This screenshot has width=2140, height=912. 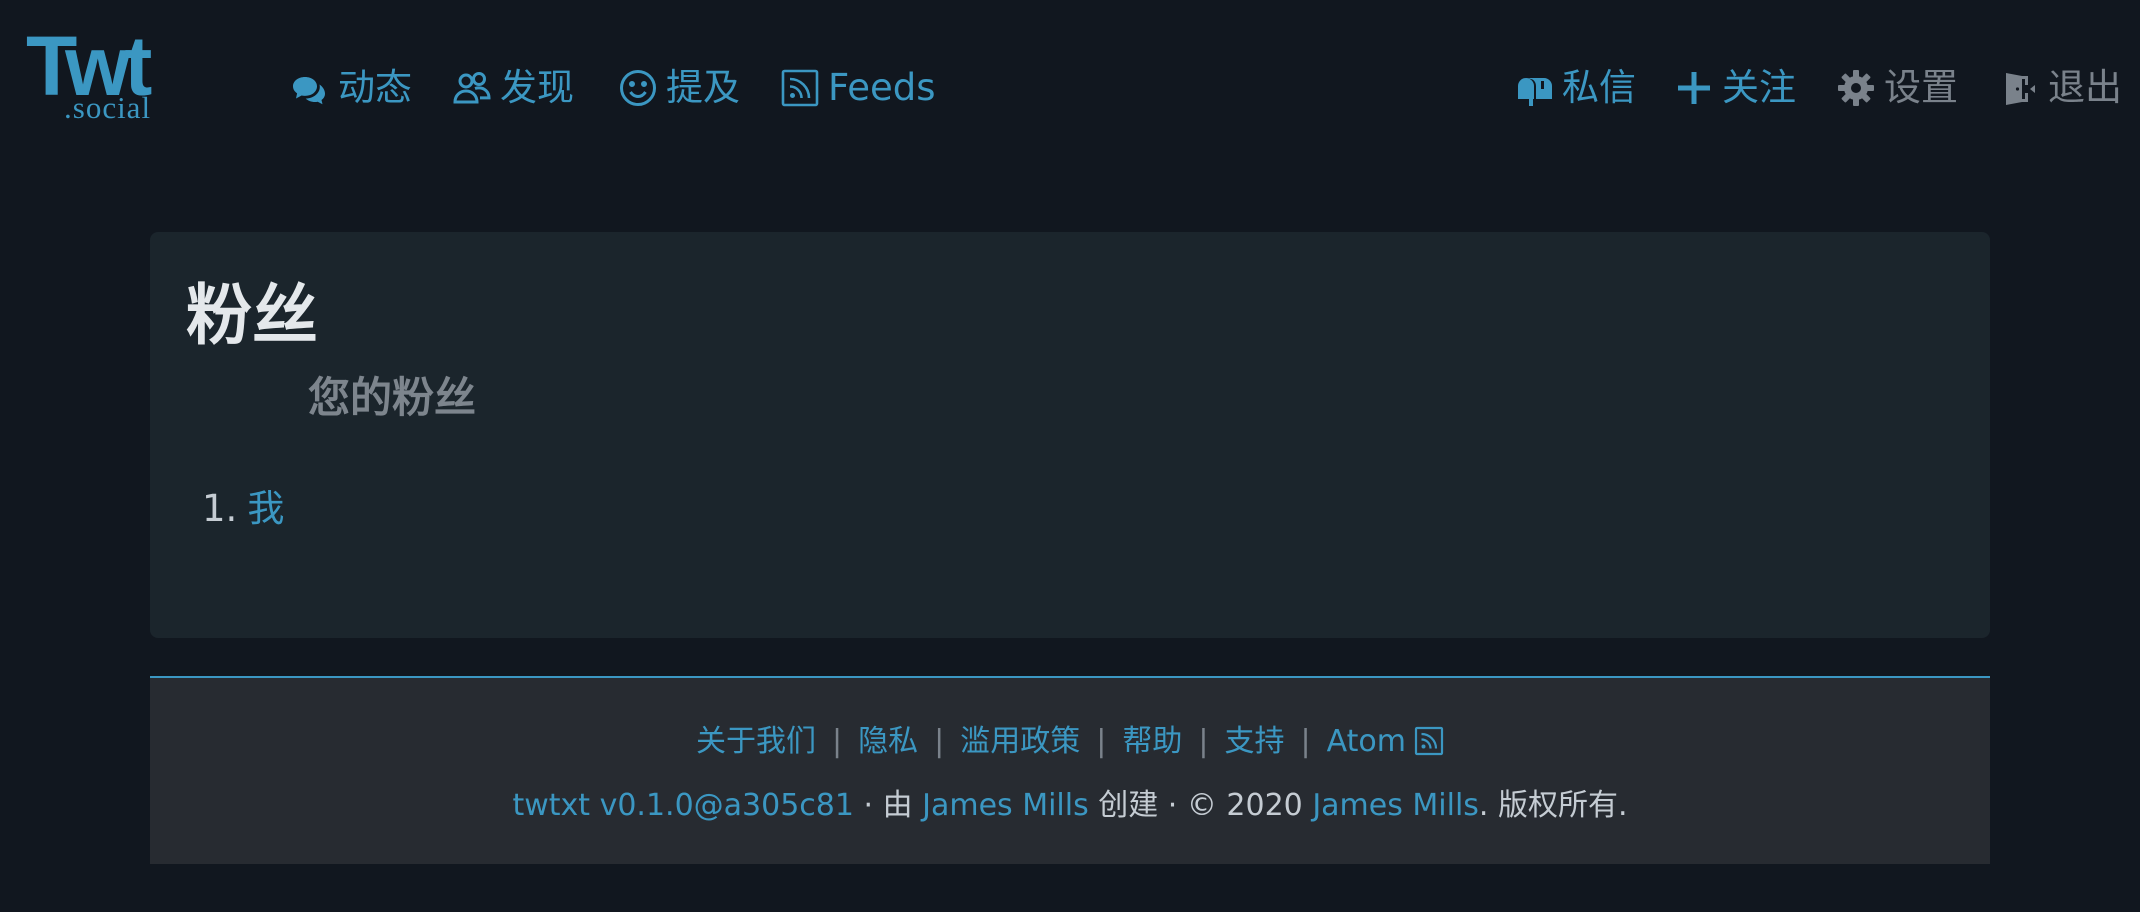 What do you see at coordinates (220, 508) in the screenshot?
I see `list-item-number: 1.` at bounding box center [220, 508].